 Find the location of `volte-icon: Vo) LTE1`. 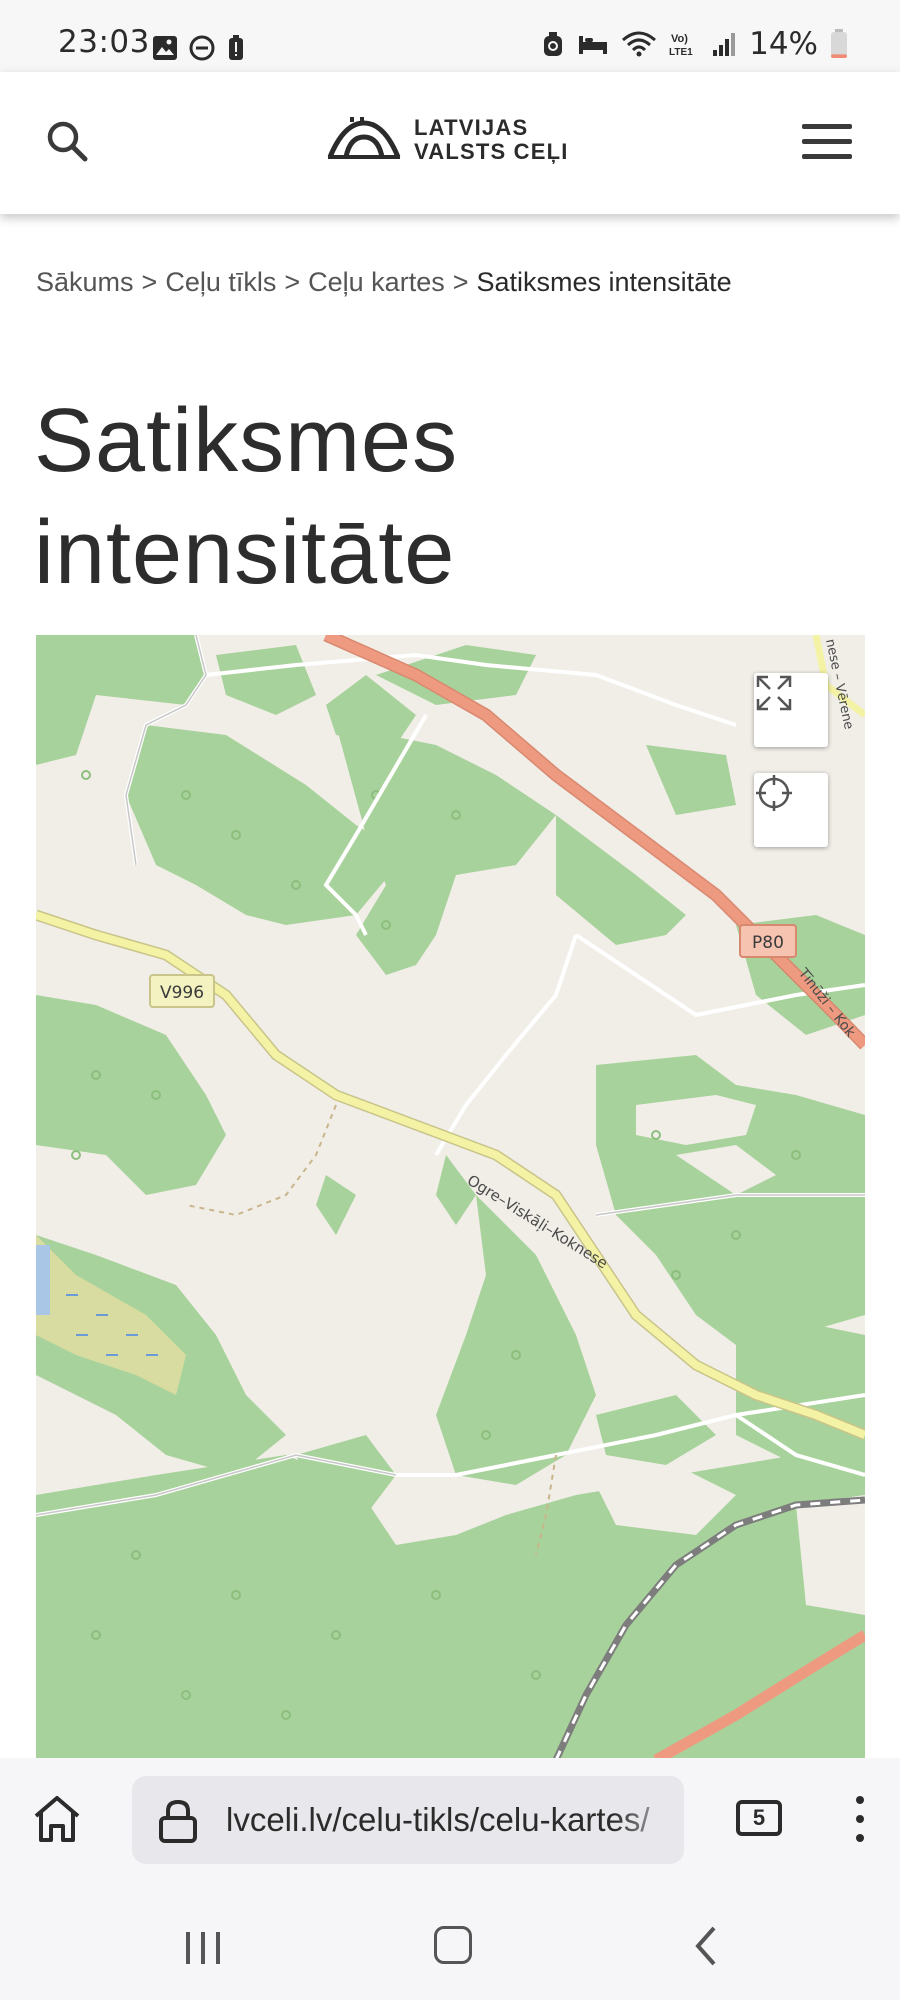

volte-icon: Vo) LTE1 is located at coordinates (681, 45).